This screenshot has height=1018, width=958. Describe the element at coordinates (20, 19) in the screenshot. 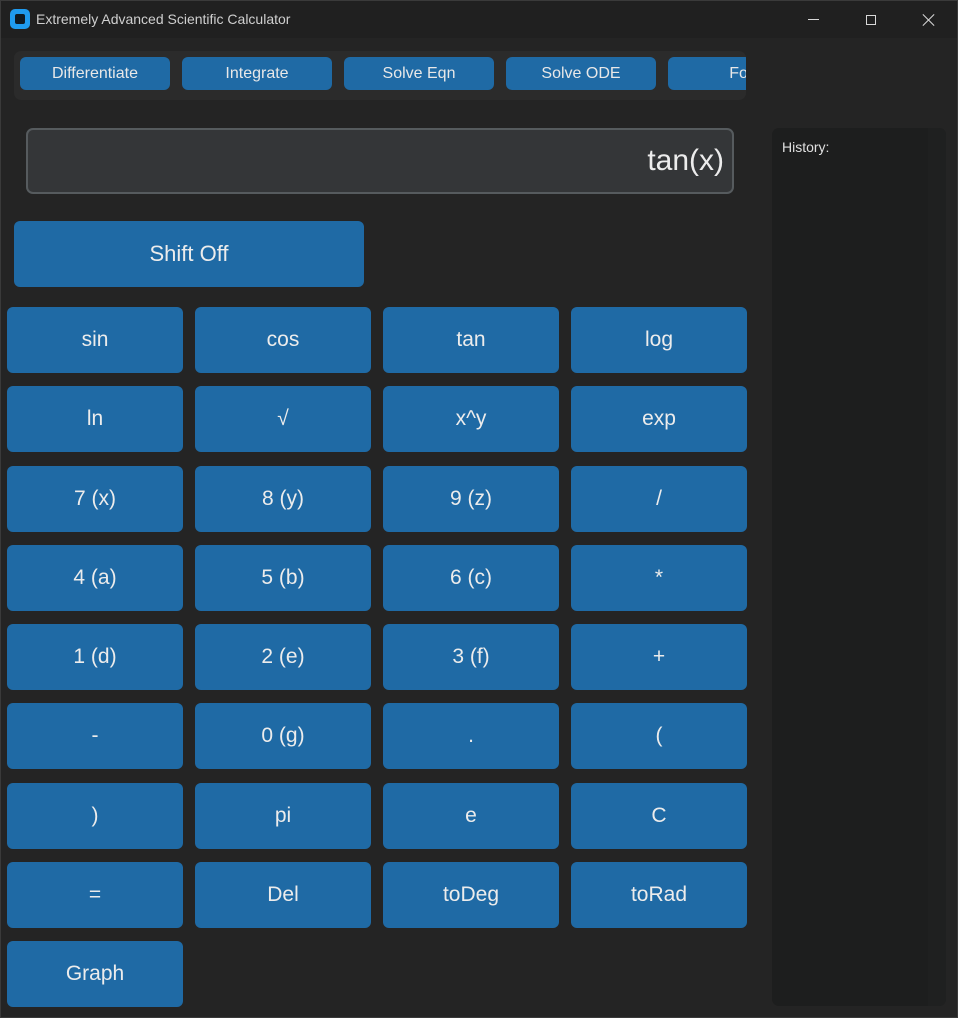

I see `app-icon` at that location.